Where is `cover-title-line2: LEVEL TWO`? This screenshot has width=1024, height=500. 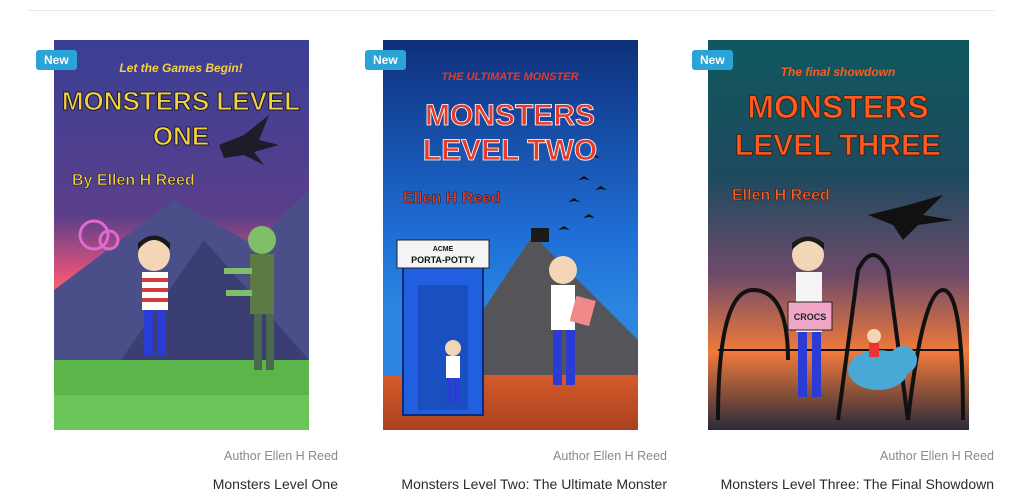 cover-title-line2: LEVEL TWO is located at coordinates (510, 150).